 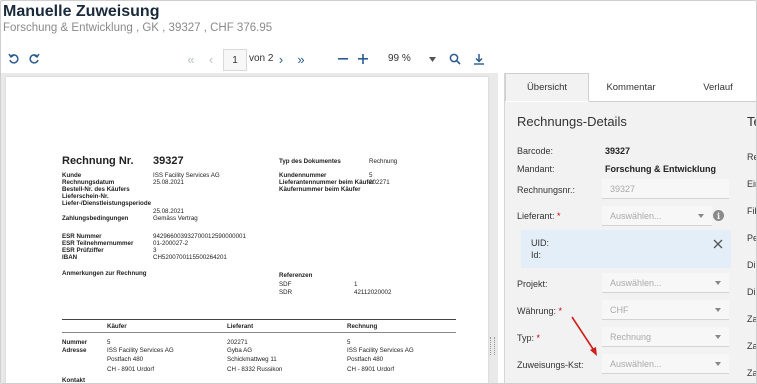 I want to click on zoom-in-icon, so click(x=363, y=59).